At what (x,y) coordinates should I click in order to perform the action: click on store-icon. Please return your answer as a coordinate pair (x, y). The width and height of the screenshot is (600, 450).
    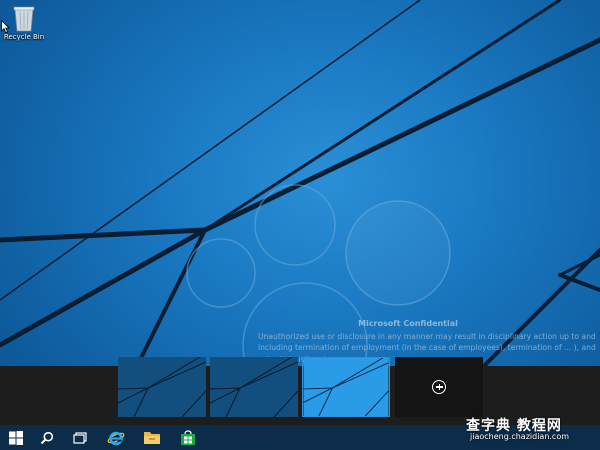
    Looking at the image, I should click on (188, 437).